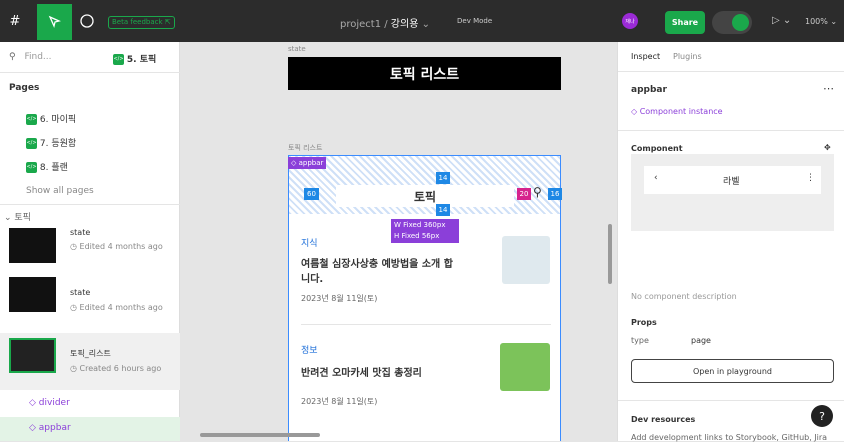  I want to click on preview-appbar: ‹ 라벨 ⋮, so click(732, 180).